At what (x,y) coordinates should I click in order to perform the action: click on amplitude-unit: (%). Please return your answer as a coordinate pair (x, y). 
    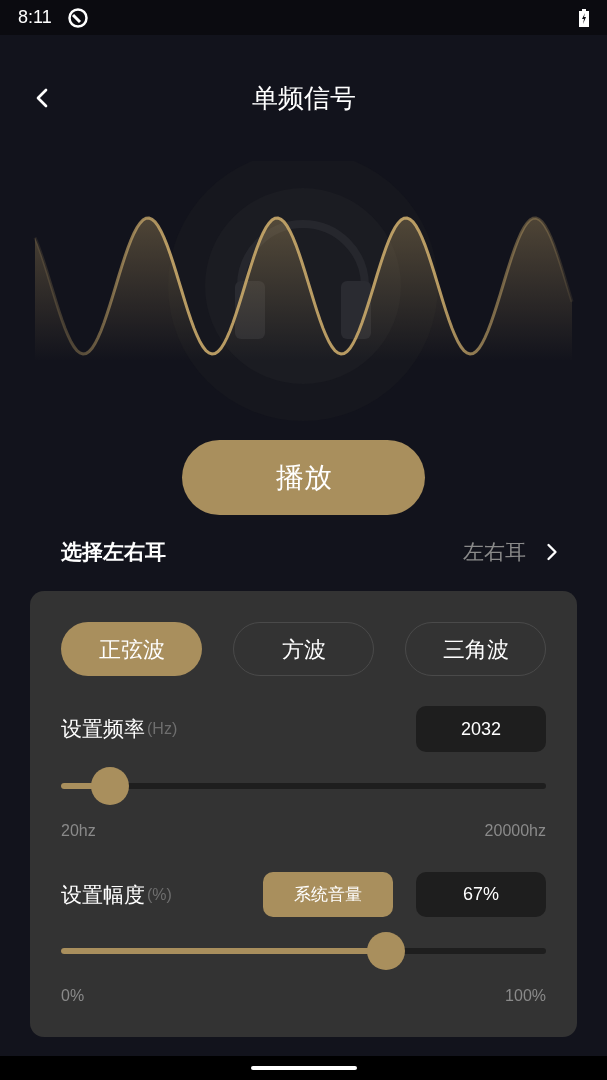
    Looking at the image, I should click on (159, 894).